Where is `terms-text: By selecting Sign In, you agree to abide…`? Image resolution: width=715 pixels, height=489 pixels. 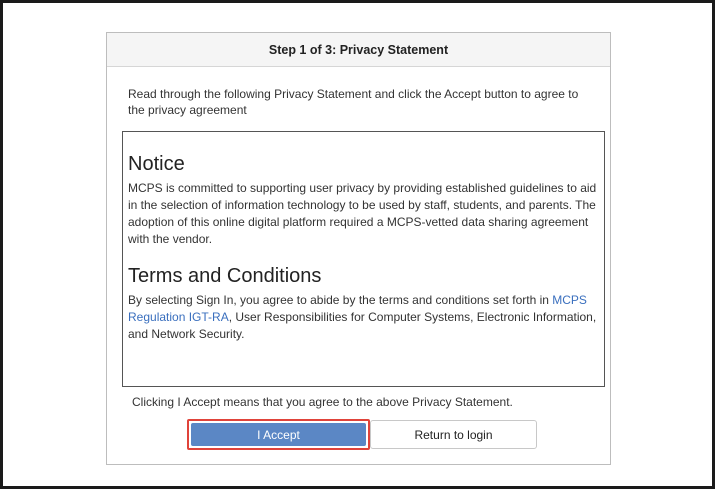 terms-text: By selecting Sign In, you agree to abide… is located at coordinates (363, 317).